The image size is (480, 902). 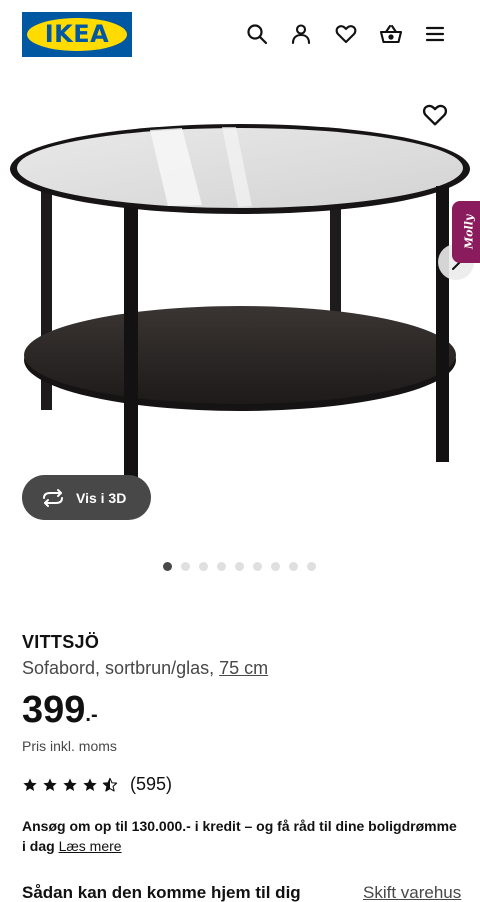 I want to click on menu-icon, so click(x=435, y=34).